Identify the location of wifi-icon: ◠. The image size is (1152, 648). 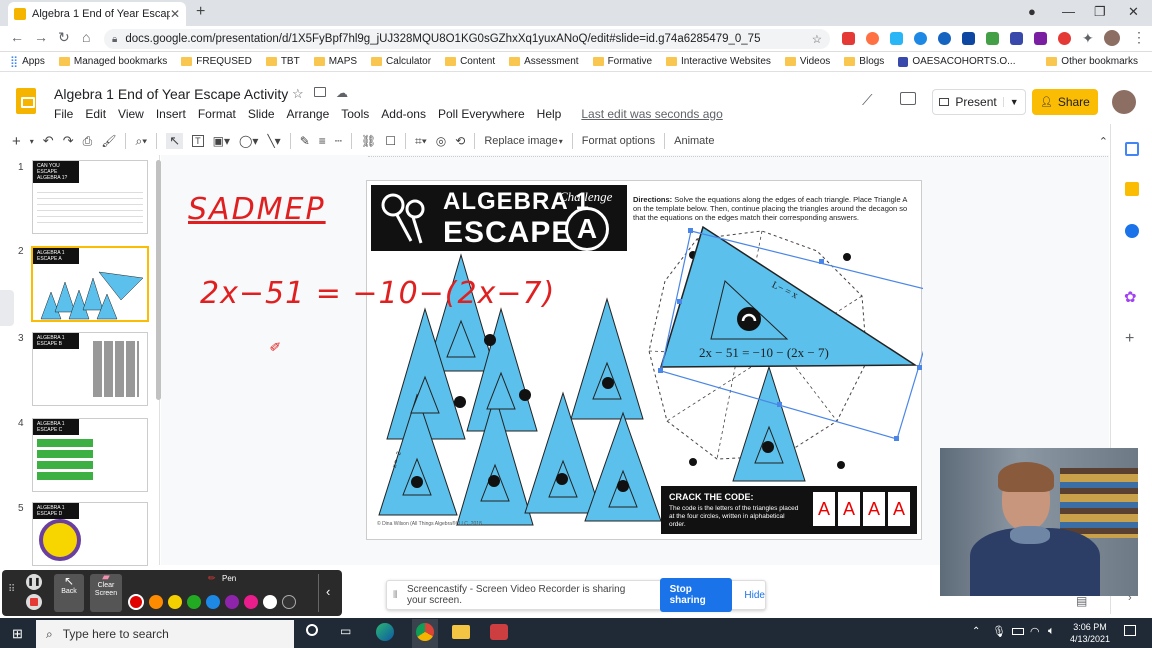
(1035, 631).